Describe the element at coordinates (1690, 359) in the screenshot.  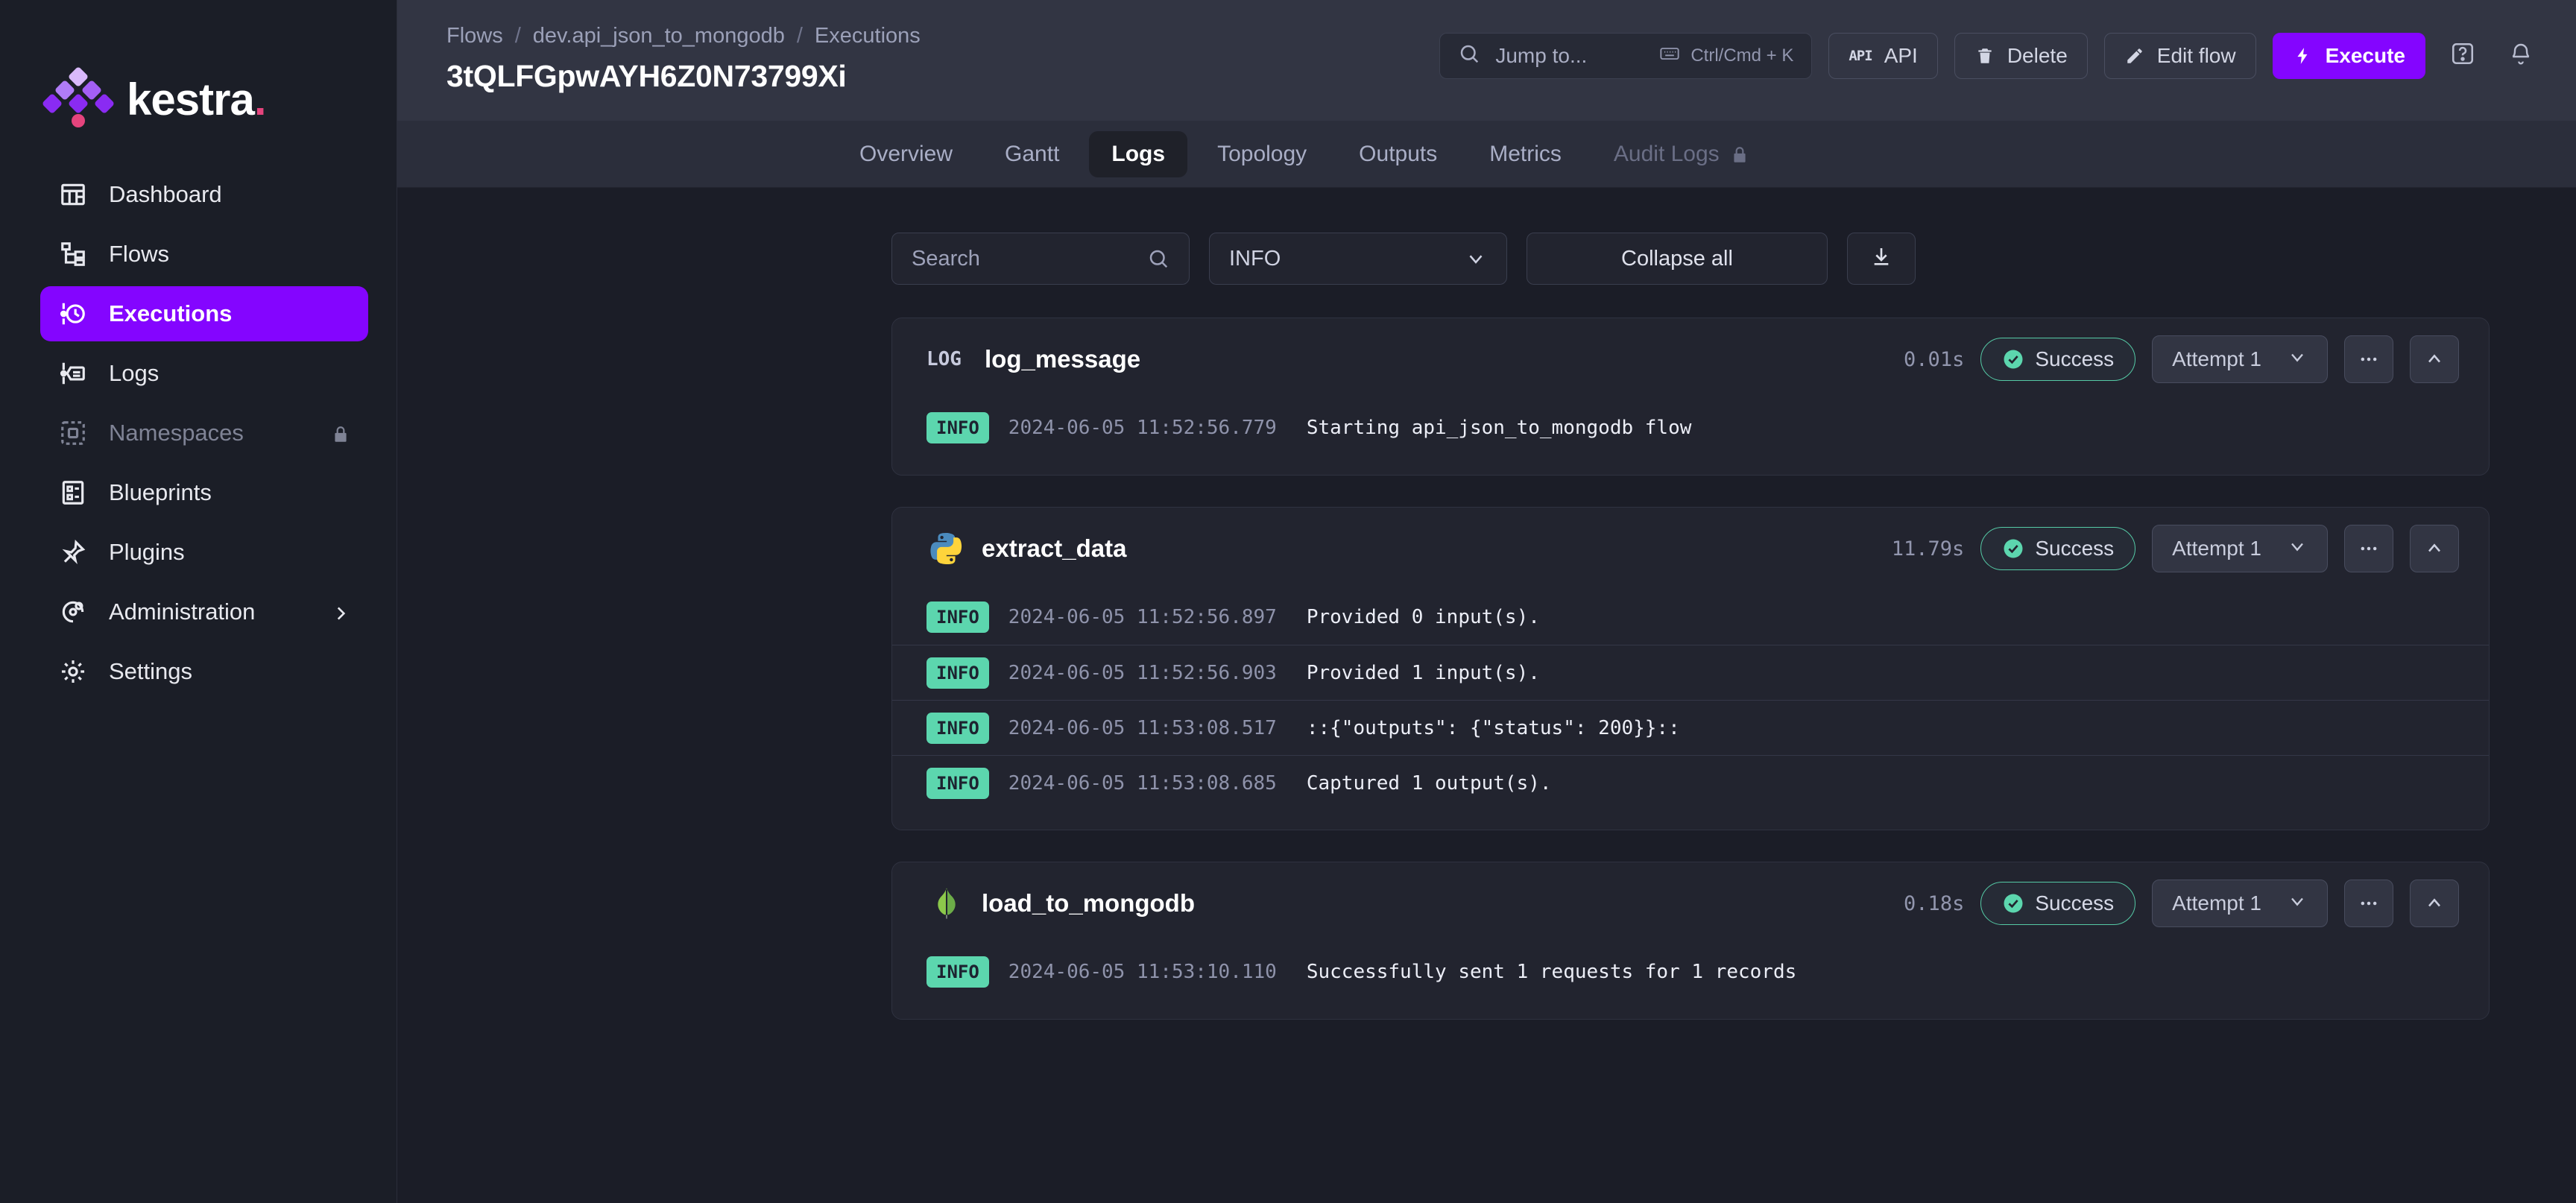
I see `task-card-header: LOG log_message 0.01s Success Attempt 1` at that location.